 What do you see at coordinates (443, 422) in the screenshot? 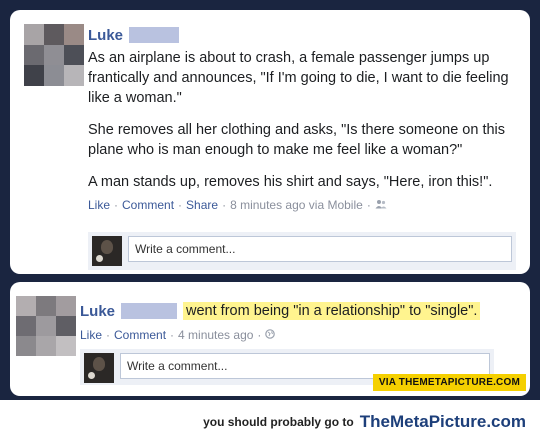
I see `footer-brand: TheMetaPicture.com` at bounding box center [443, 422].